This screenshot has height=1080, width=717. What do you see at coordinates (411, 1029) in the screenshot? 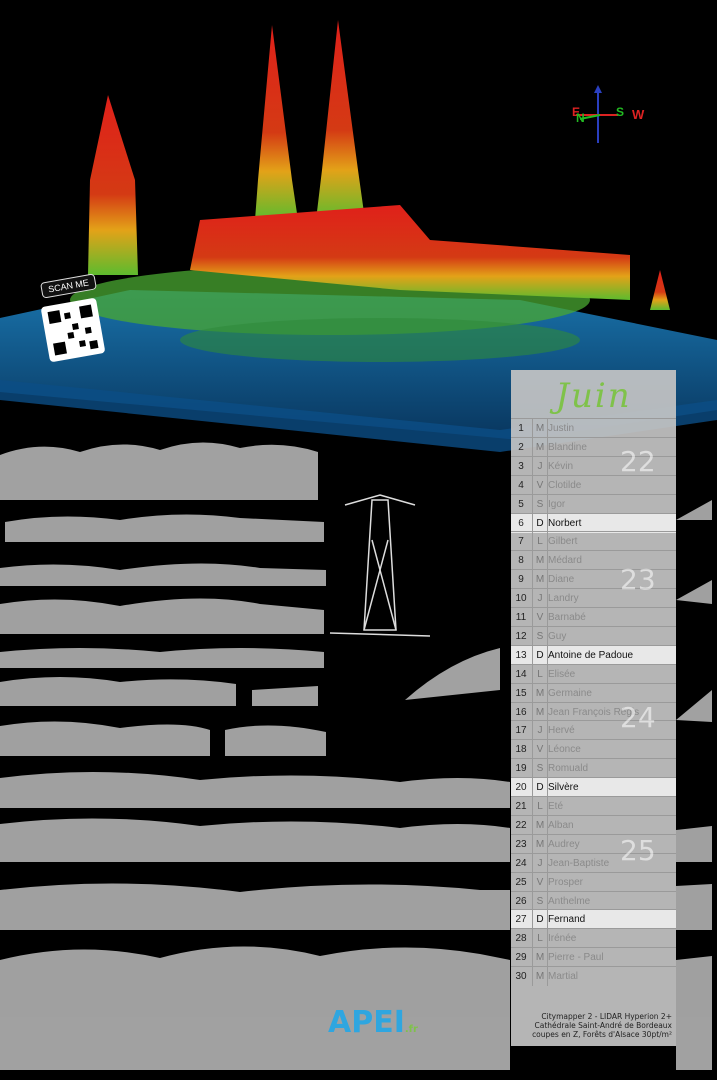
I see `logo-suffix: .fr` at bounding box center [411, 1029].